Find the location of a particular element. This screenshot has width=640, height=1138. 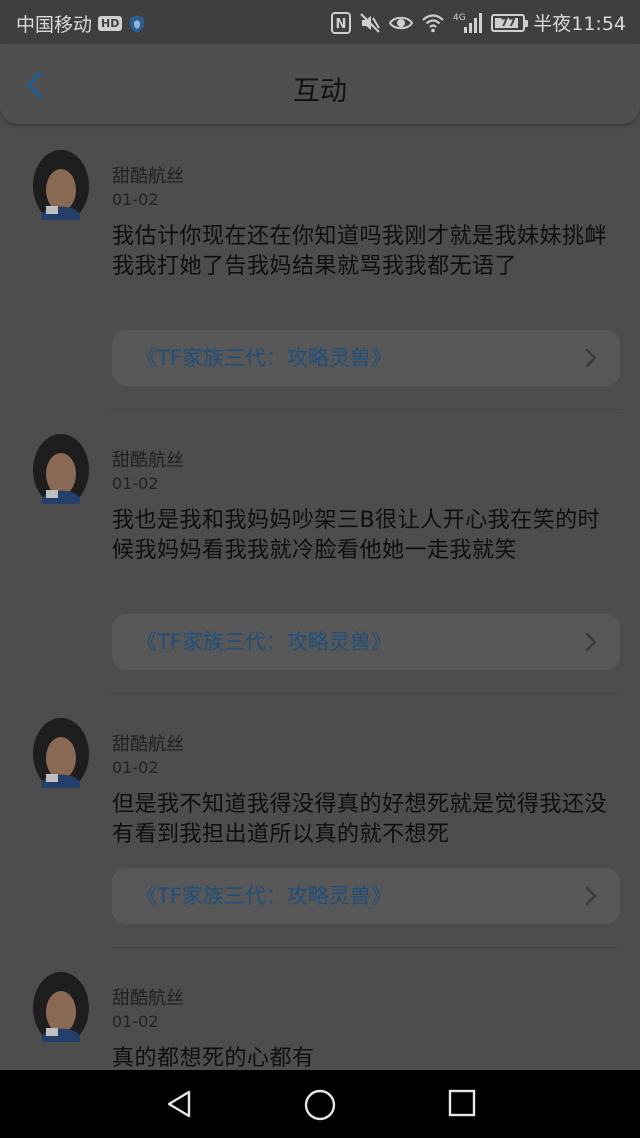

post-text: 我估计你现在还在你知道吗我刚才就是我妹妹挑衅我我打她了告我妈结果就骂我我都无语了 is located at coordinates (360, 251).